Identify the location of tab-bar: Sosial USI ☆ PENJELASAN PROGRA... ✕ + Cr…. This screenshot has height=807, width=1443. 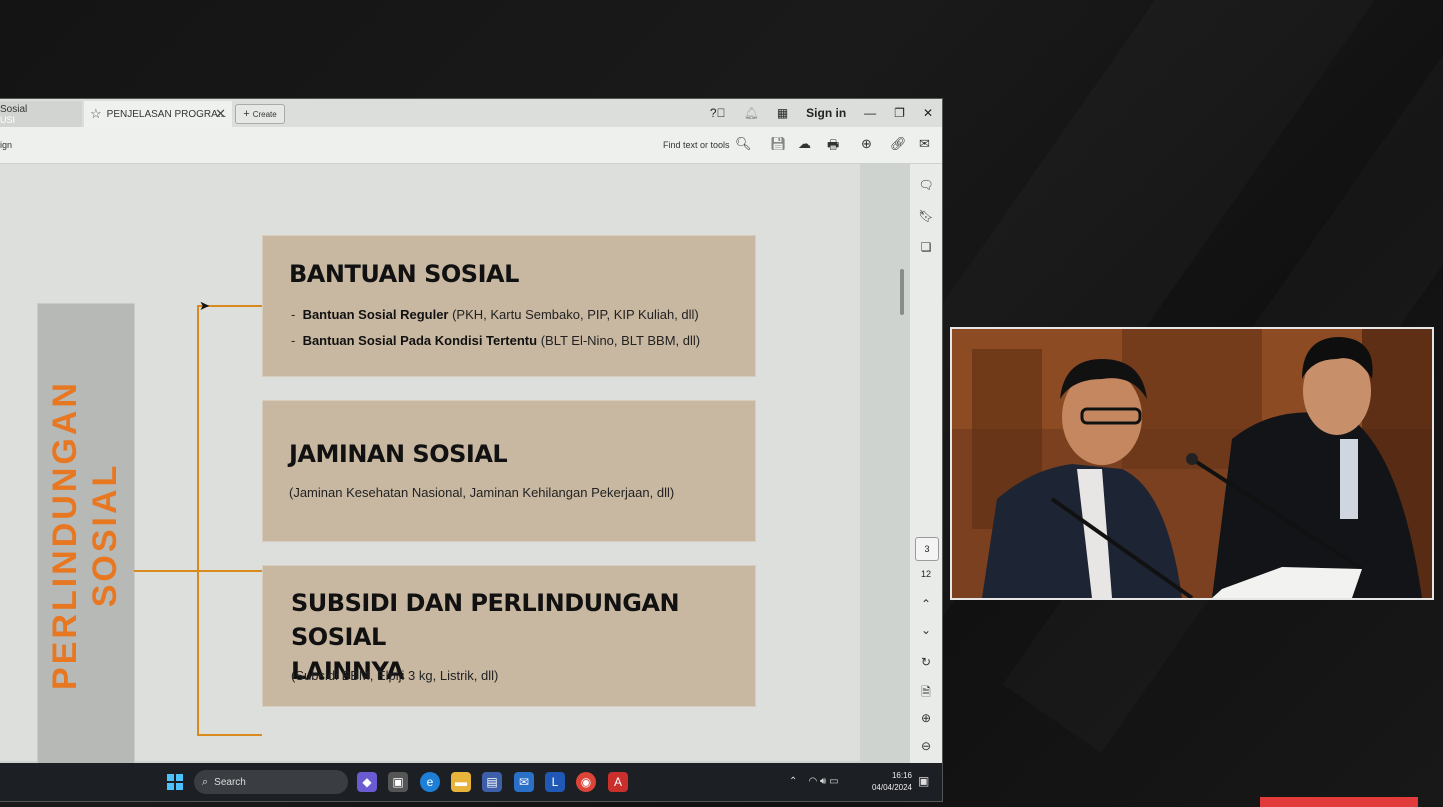
(471, 113).